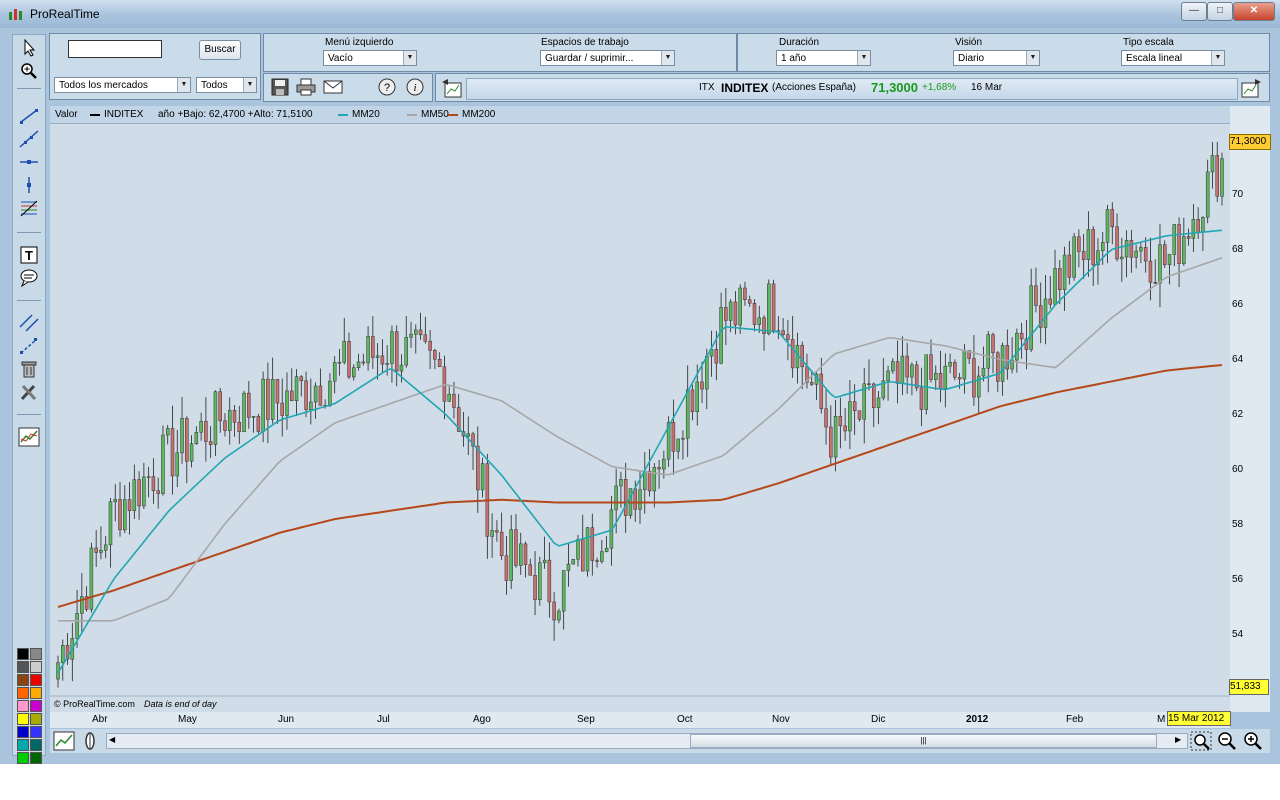  Describe the element at coordinates (29, 185) in the screenshot. I see `vertical-line-icon` at that location.